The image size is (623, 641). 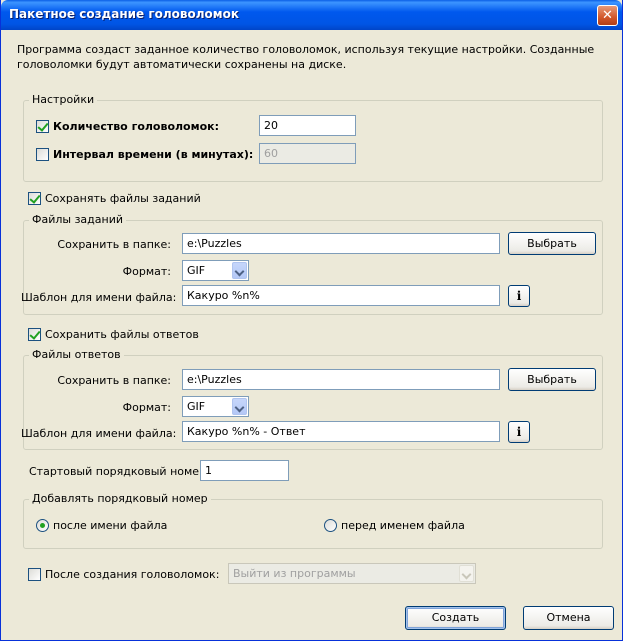 I want to click on task-template-info-button: i, so click(x=519, y=296).